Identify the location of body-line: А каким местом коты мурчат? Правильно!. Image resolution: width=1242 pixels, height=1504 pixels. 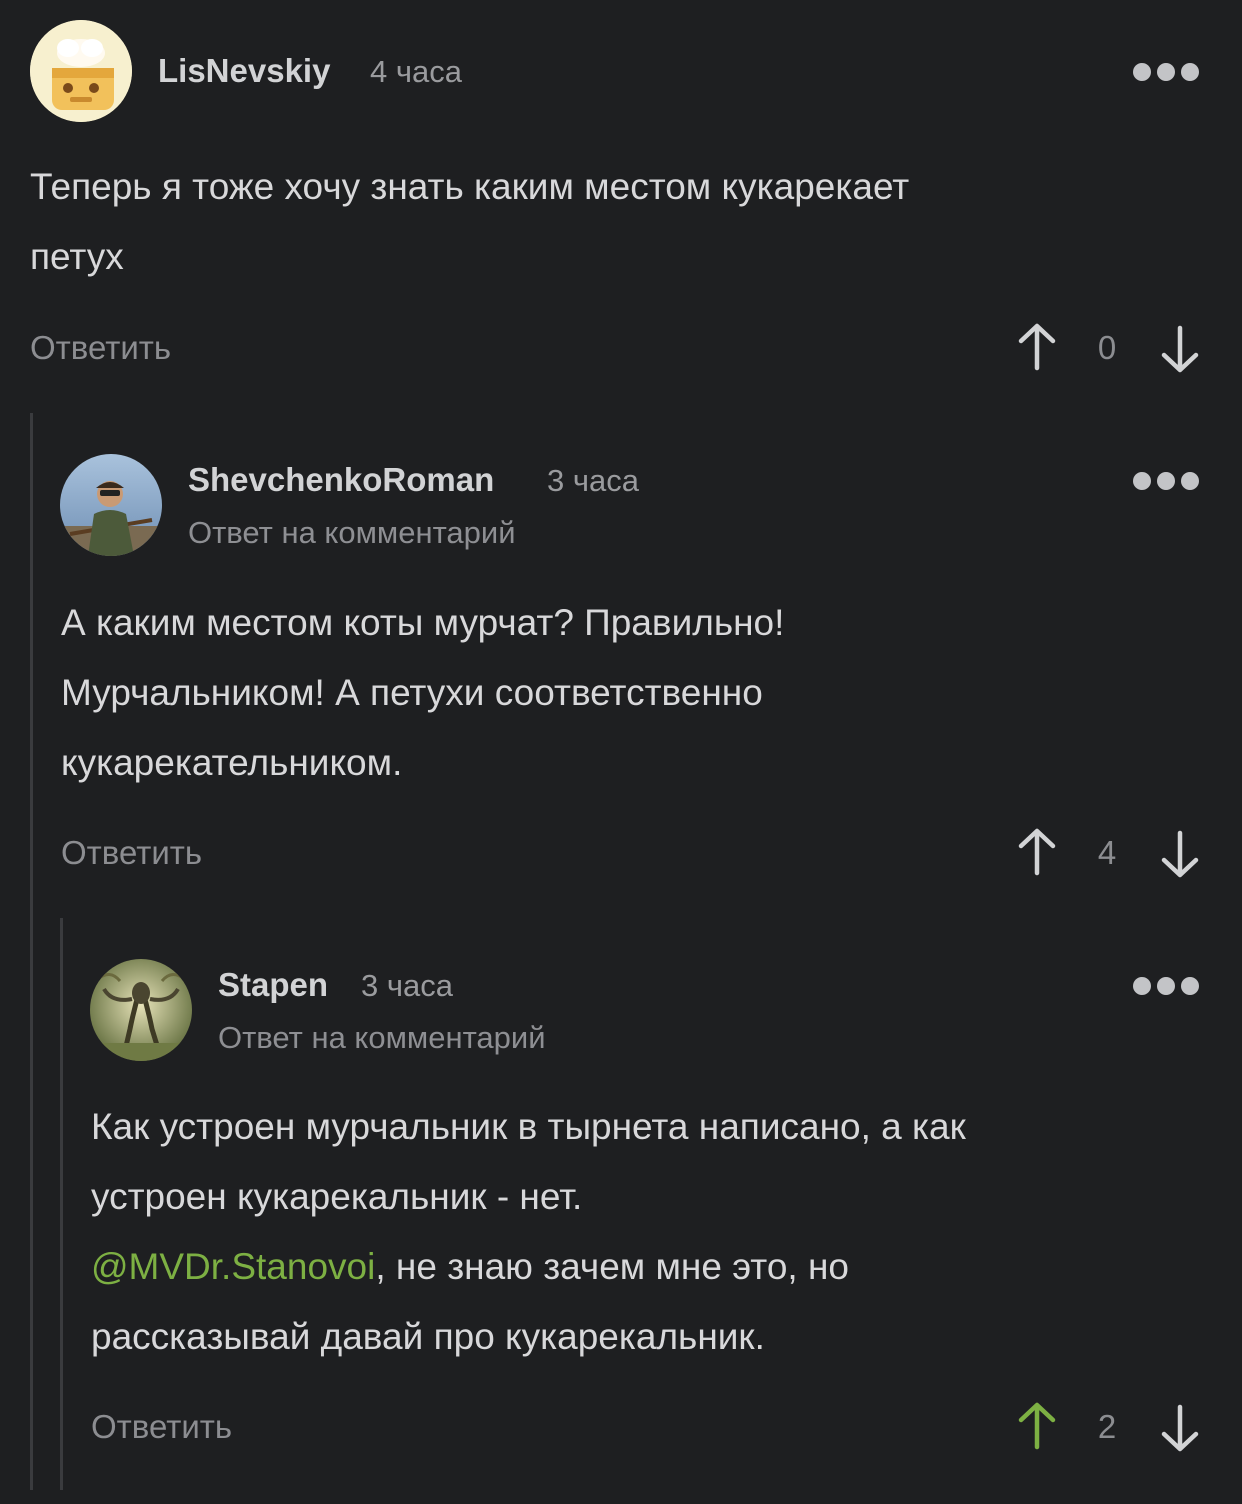
(423, 622).